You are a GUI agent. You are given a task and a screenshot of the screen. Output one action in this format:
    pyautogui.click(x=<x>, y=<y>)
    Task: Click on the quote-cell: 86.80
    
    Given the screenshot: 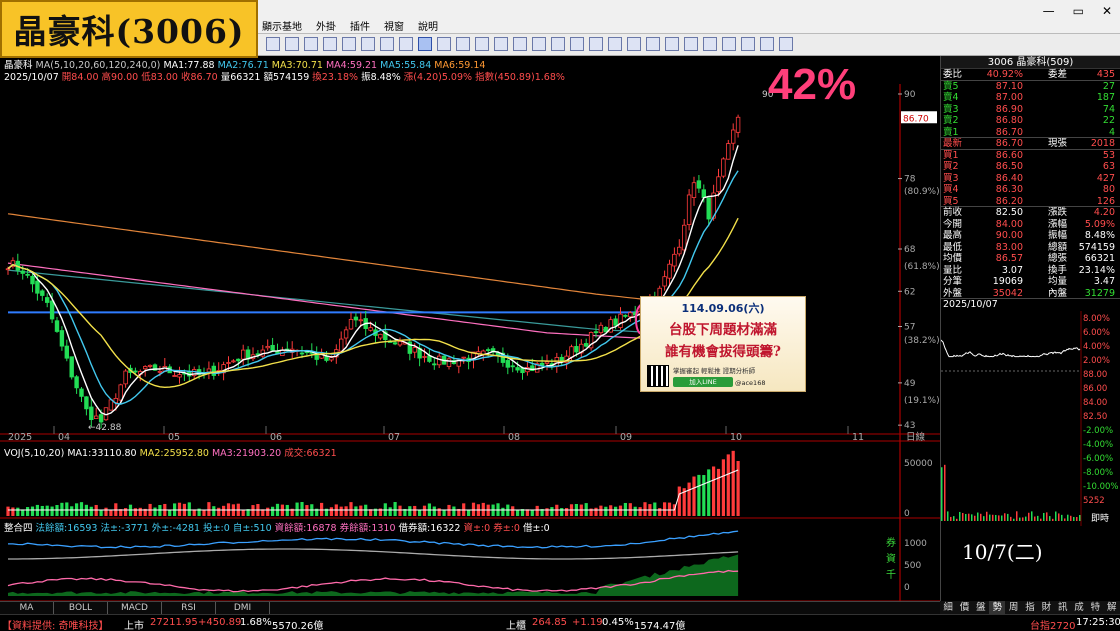 What is the action you would take?
    pyautogui.click(x=996, y=121)
    